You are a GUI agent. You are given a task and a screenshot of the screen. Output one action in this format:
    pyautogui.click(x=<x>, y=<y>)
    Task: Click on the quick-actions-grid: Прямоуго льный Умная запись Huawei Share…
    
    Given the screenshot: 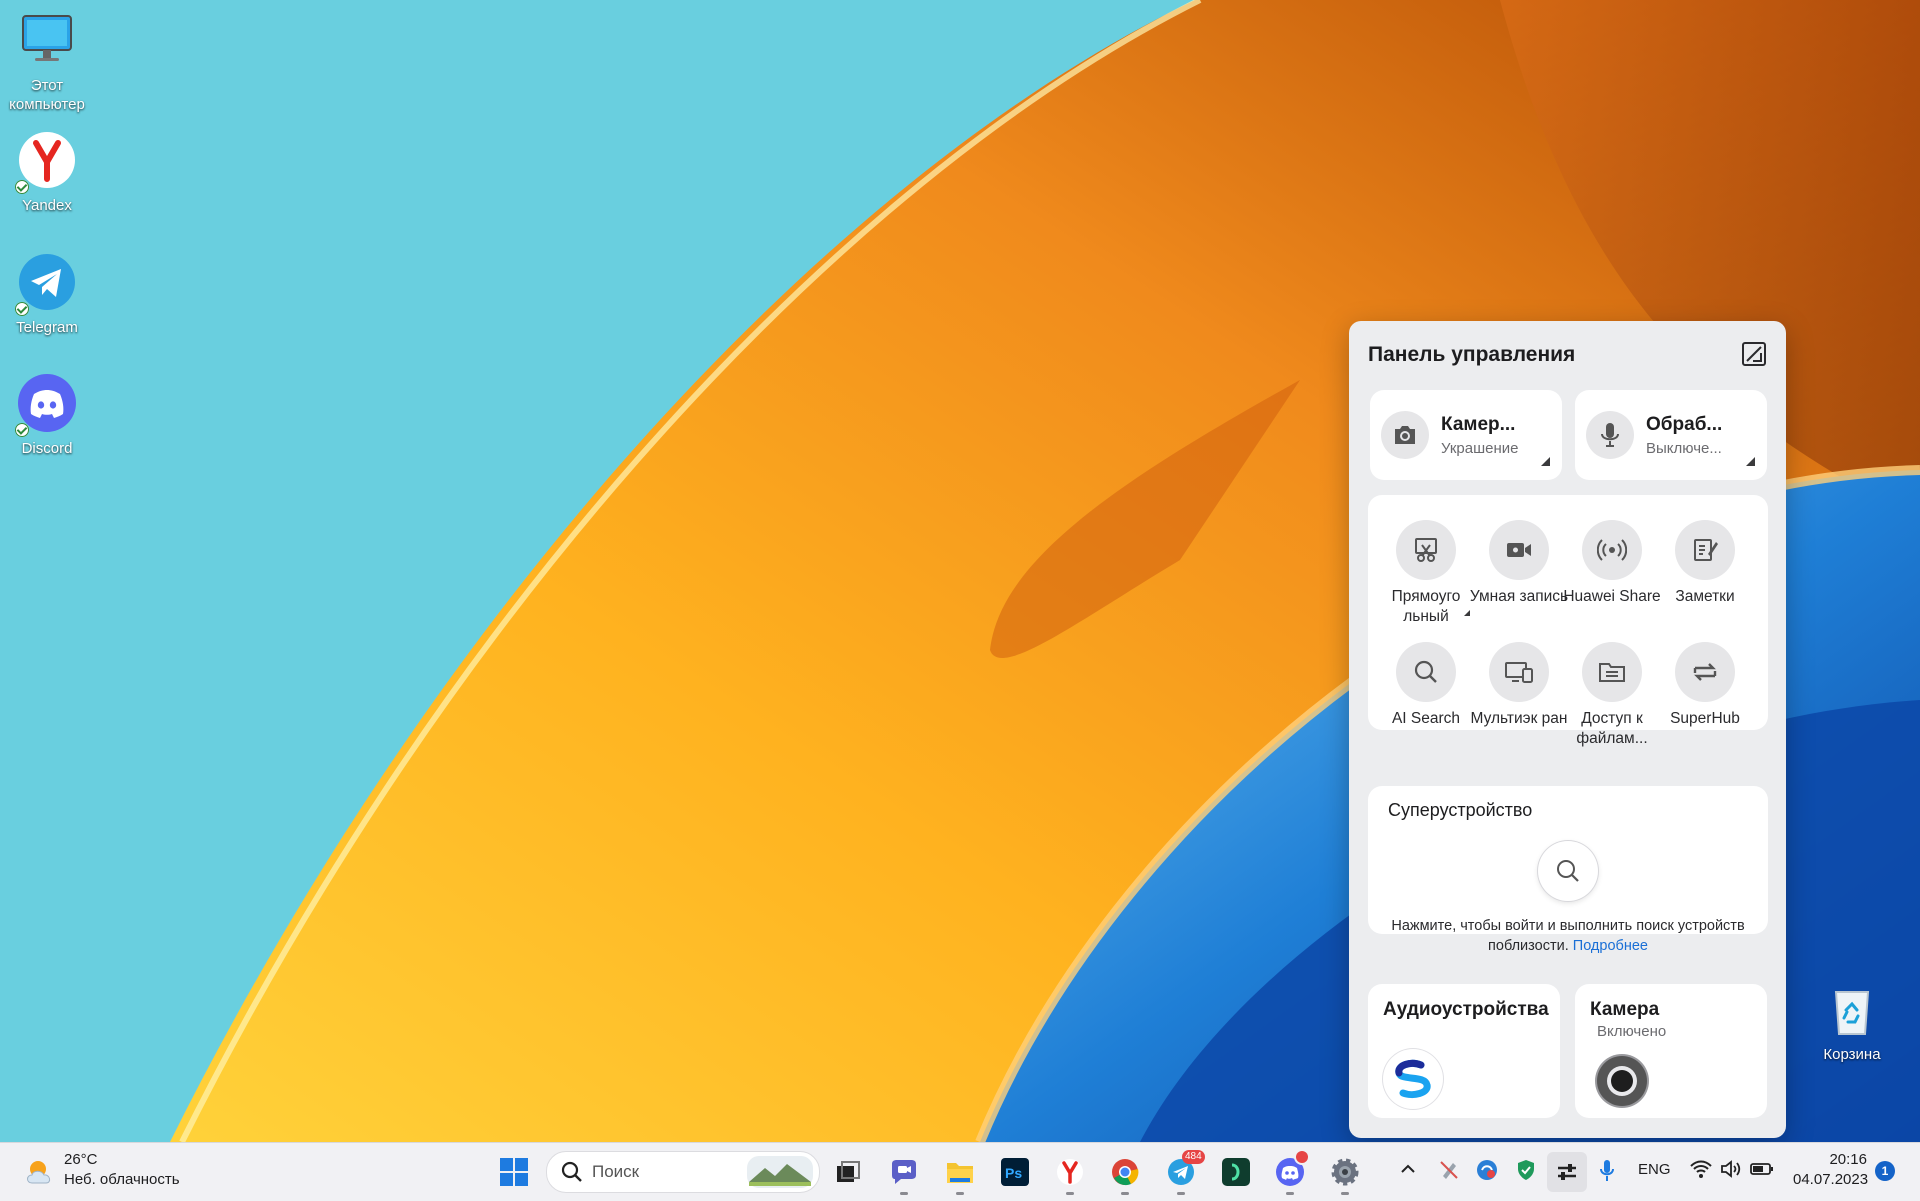 What is the action you would take?
    pyautogui.click(x=1568, y=621)
    